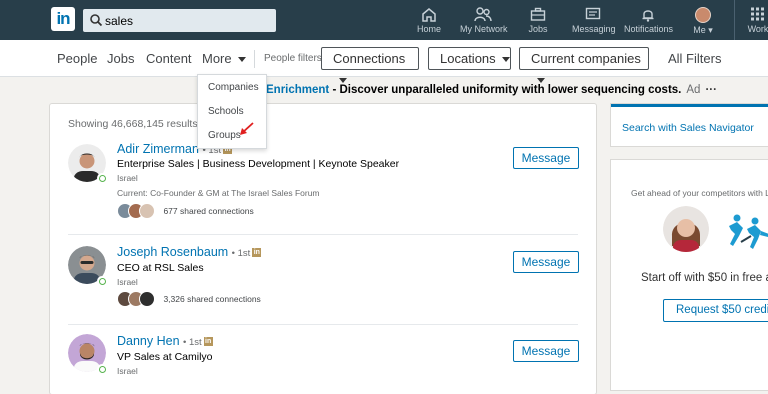  Describe the element at coordinates (538, 29) in the screenshot. I see `nav-jobs-label: Jobs` at that location.